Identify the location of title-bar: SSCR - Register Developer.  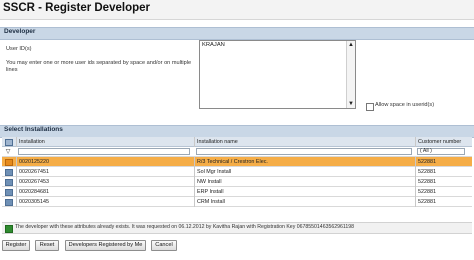
(237, 10).